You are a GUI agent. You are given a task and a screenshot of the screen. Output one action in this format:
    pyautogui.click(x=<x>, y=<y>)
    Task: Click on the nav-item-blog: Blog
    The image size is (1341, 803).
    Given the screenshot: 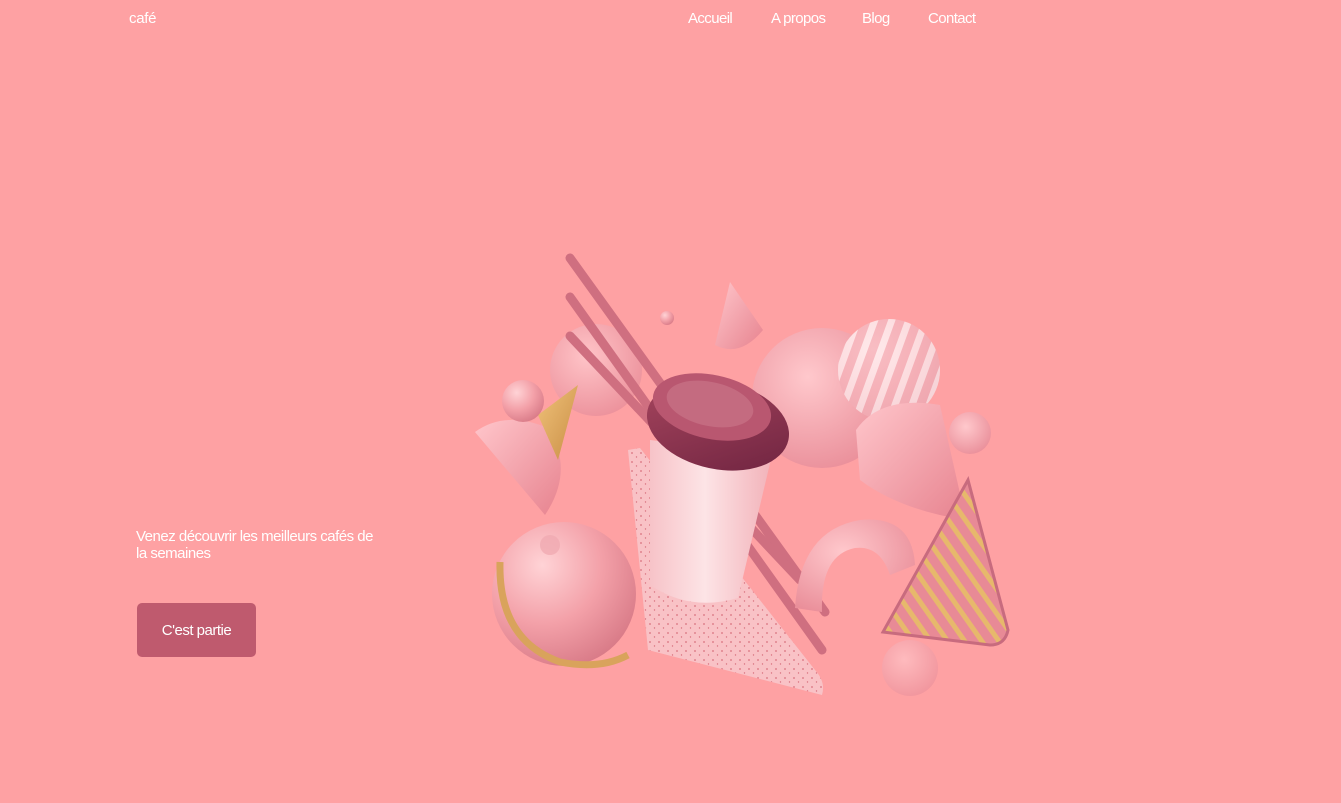 What is the action you would take?
    pyautogui.click(x=876, y=18)
    